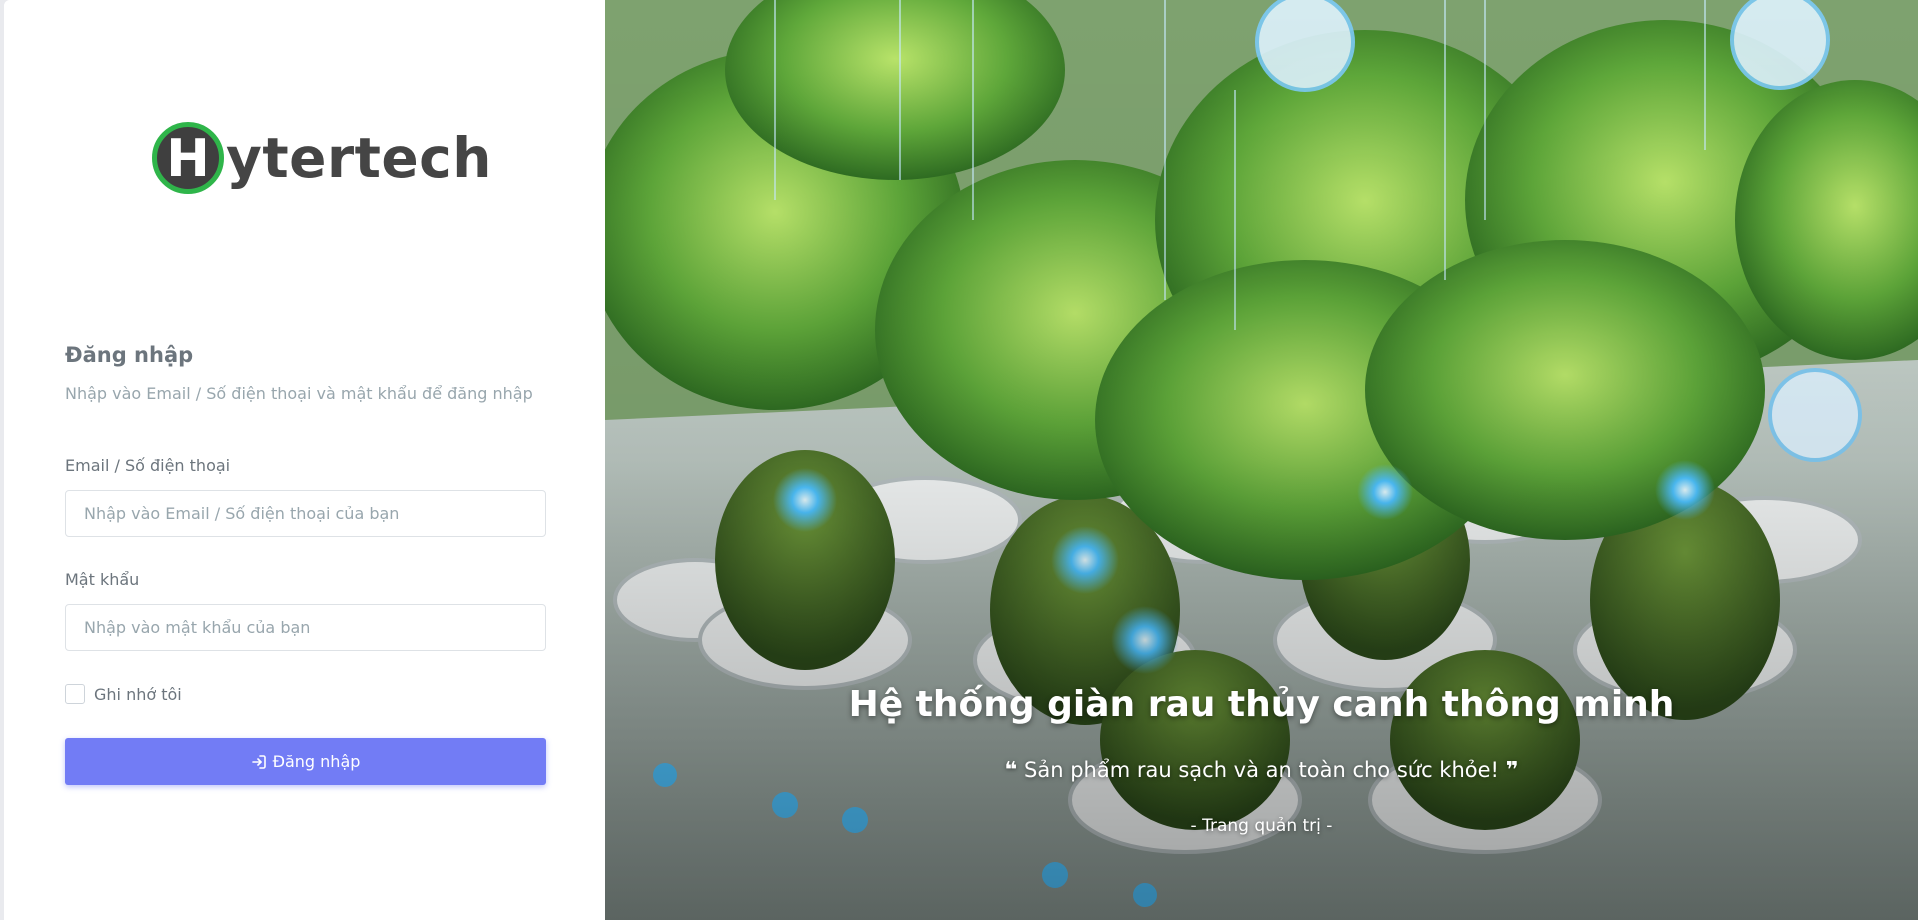 This screenshot has width=1918, height=920. I want to click on login-button: Đăng nhập, so click(305, 761).